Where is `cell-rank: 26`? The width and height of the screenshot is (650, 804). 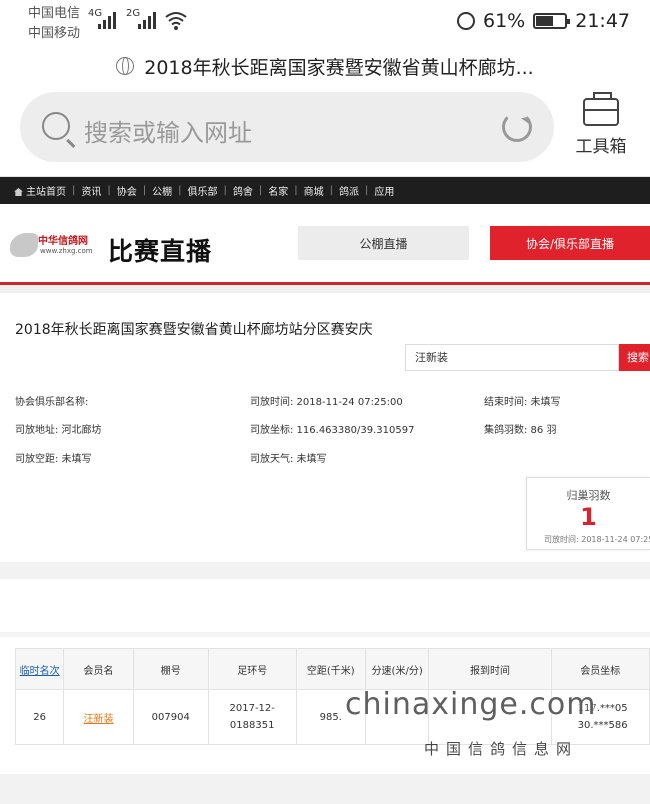
cell-rank: 26 is located at coordinates (39, 717).